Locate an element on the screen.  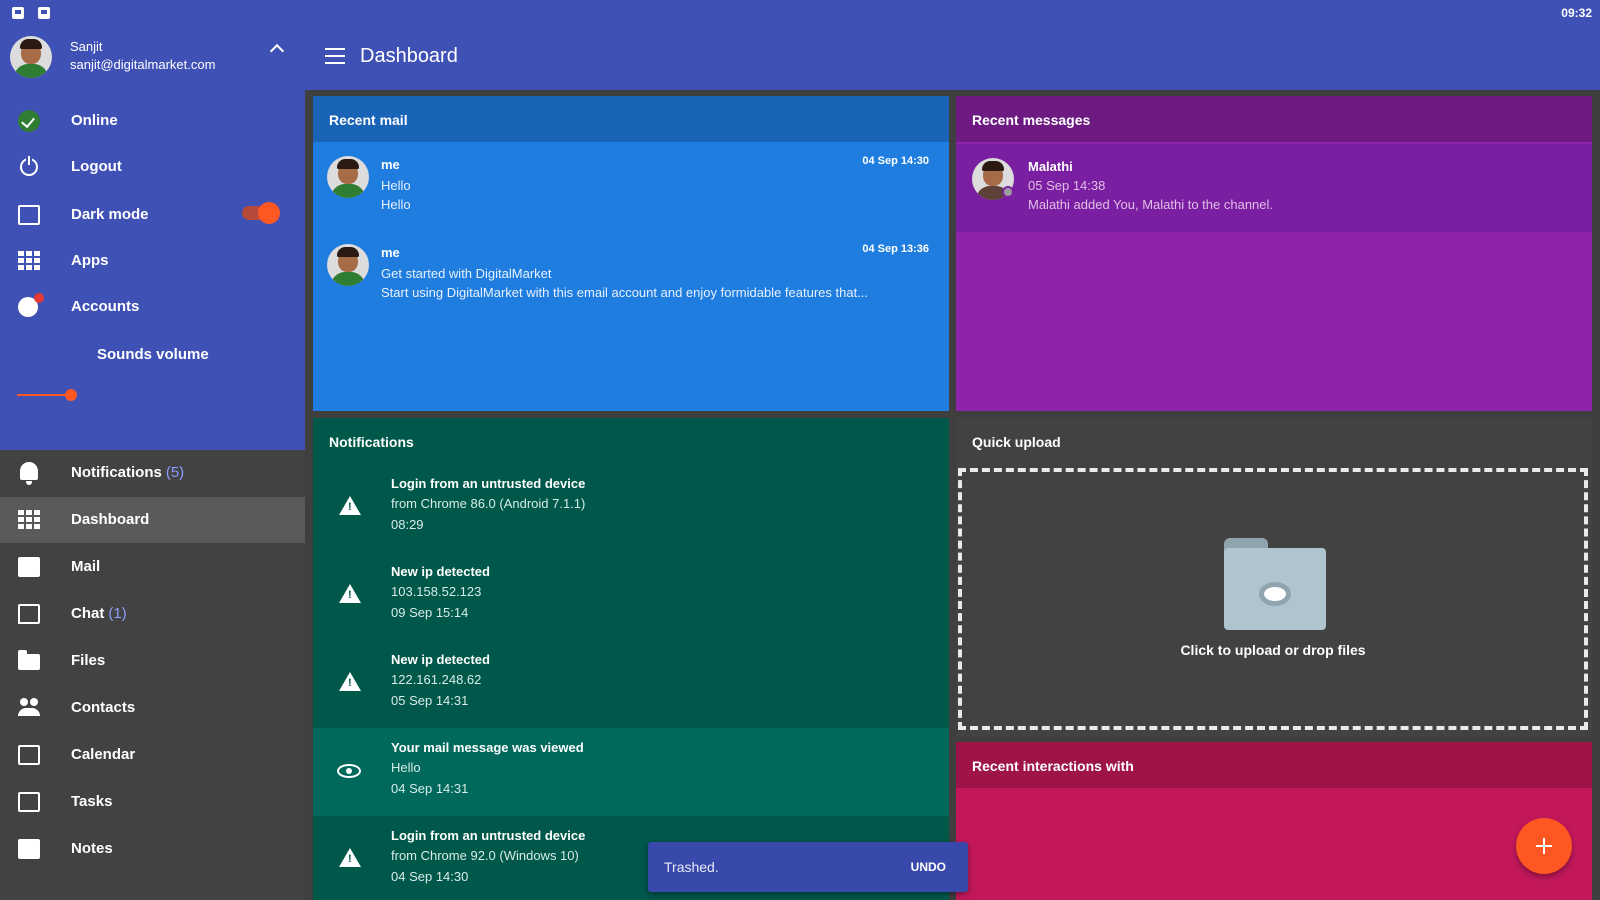
display-icon is located at coordinates (29, 215).